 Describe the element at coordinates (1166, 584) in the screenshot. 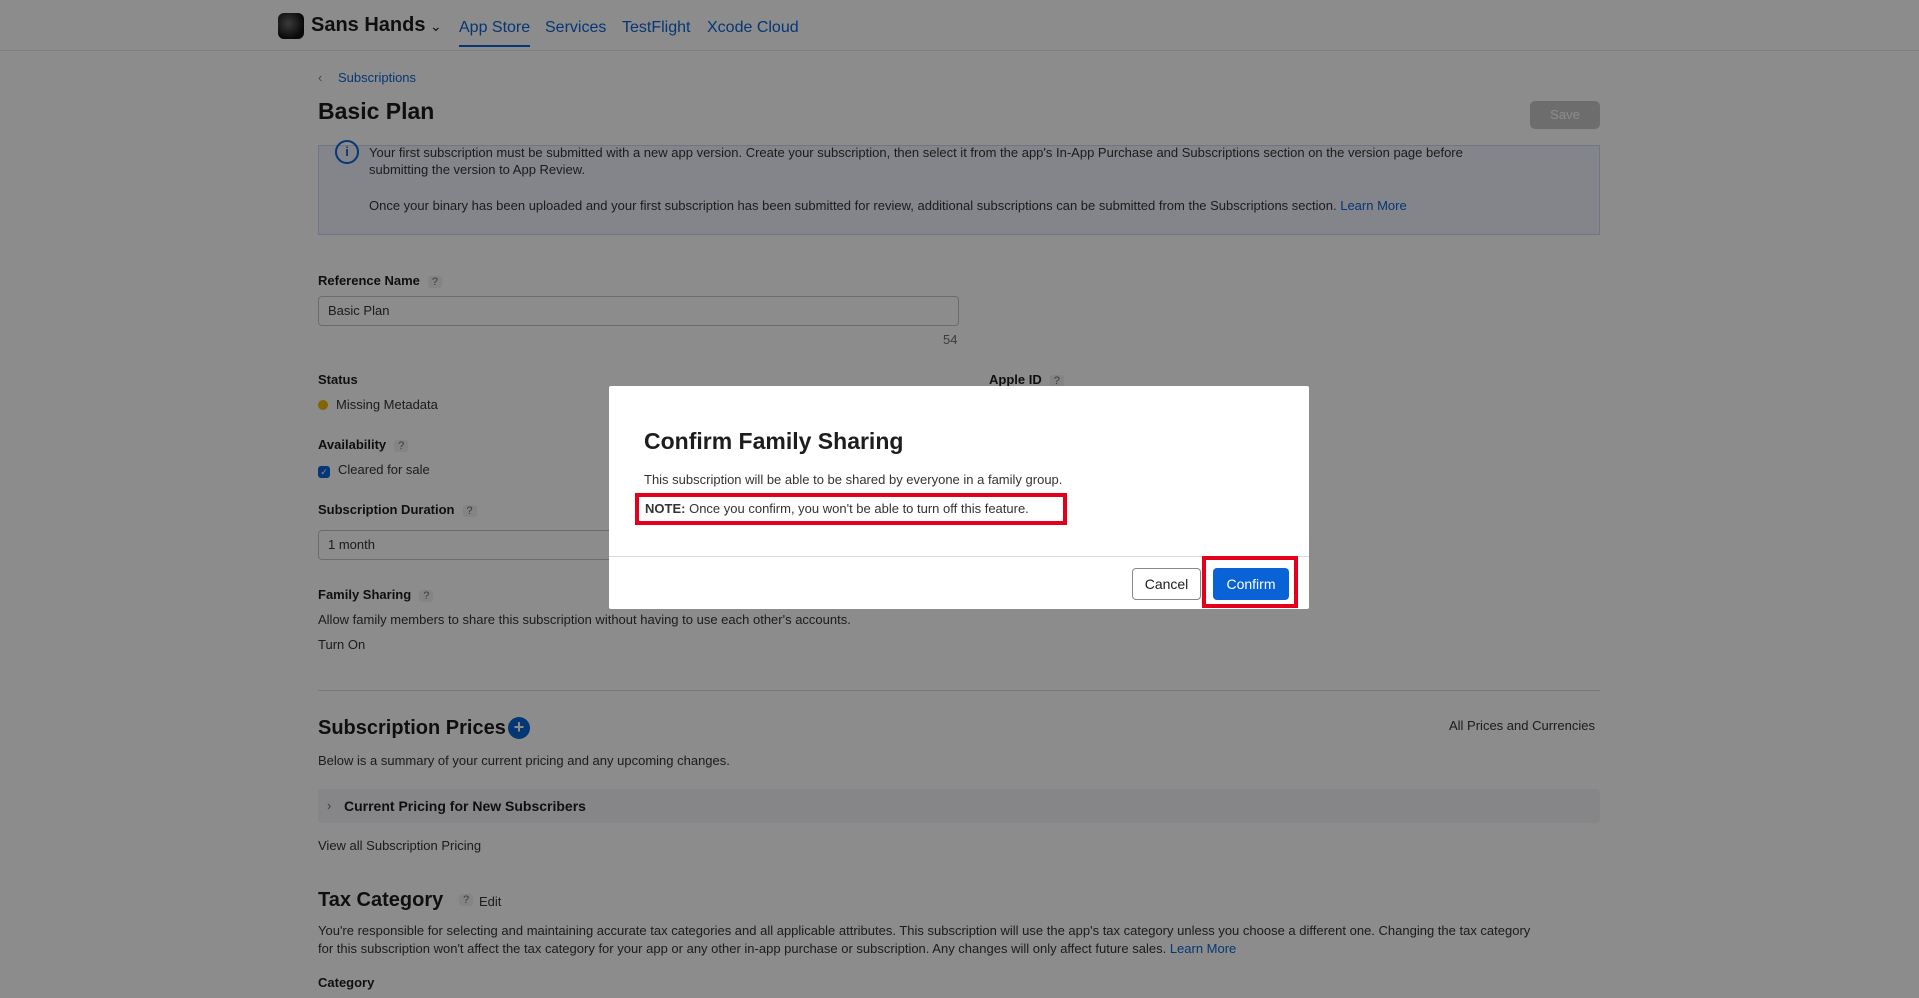

I see `cancel-button: Cancel` at that location.